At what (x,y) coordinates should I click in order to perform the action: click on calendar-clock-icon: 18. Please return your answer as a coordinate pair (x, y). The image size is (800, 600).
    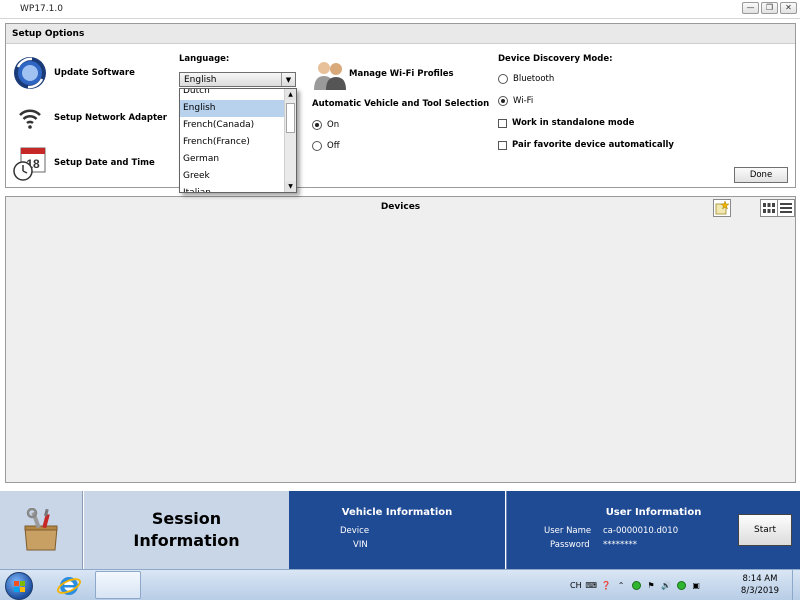
    Looking at the image, I should click on (30, 163).